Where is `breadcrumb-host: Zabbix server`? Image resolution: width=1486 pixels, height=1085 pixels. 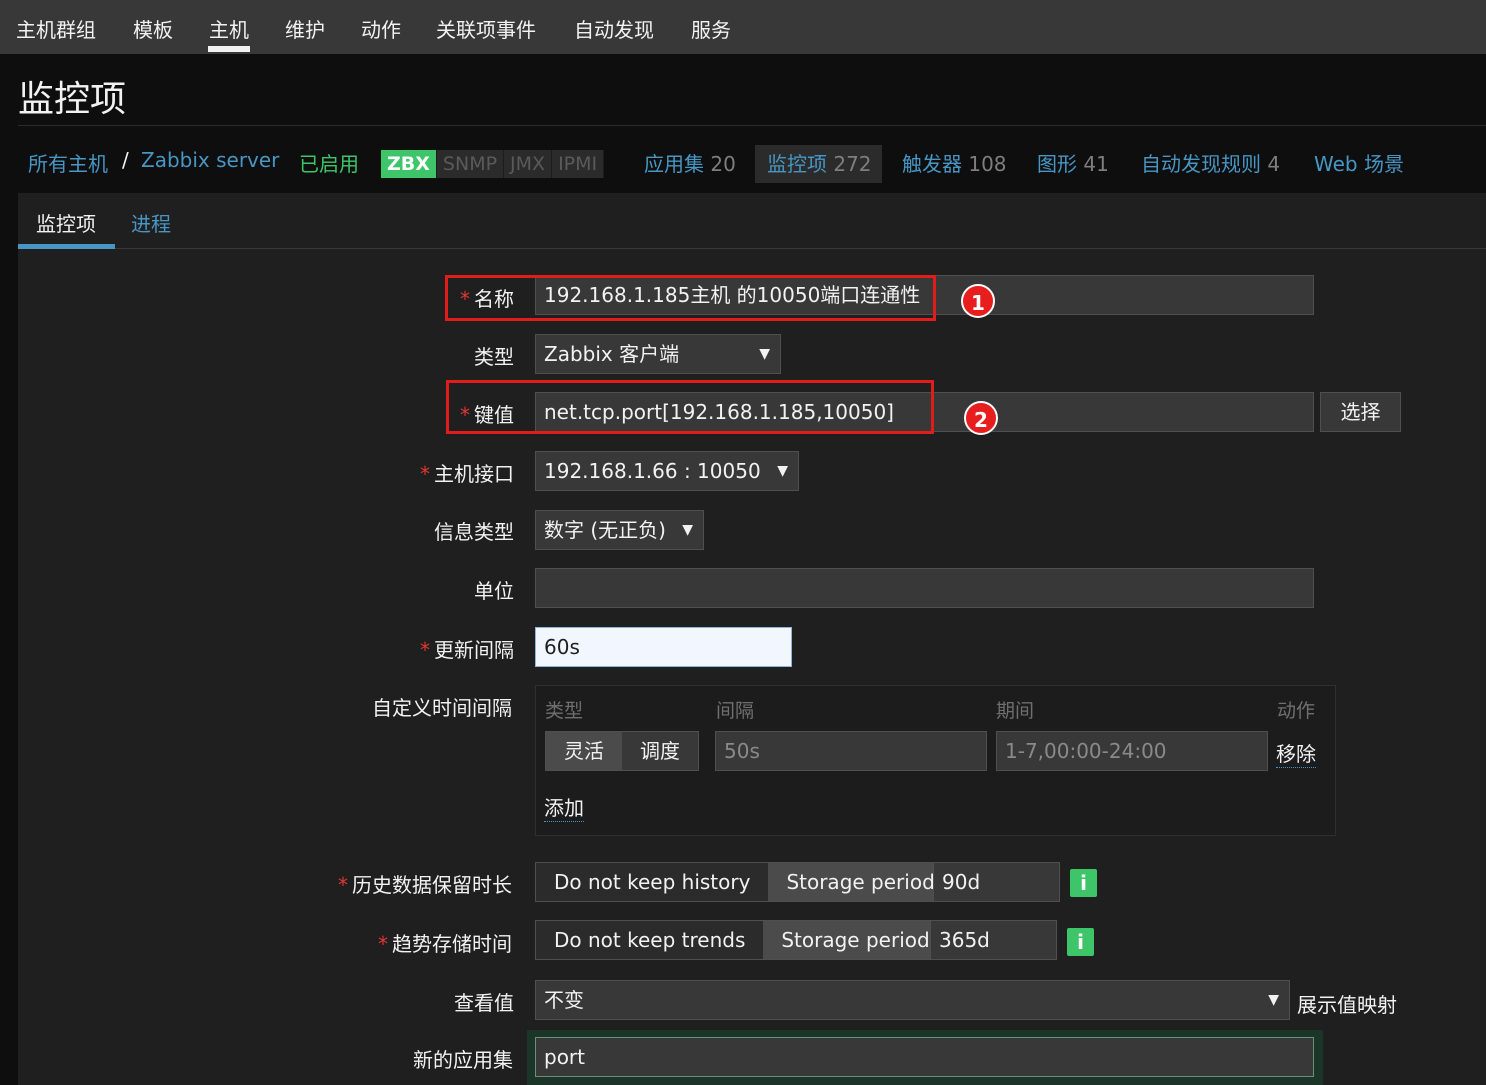
breadcrumb-host: Zabbix server is located at coordinates (210, 160).